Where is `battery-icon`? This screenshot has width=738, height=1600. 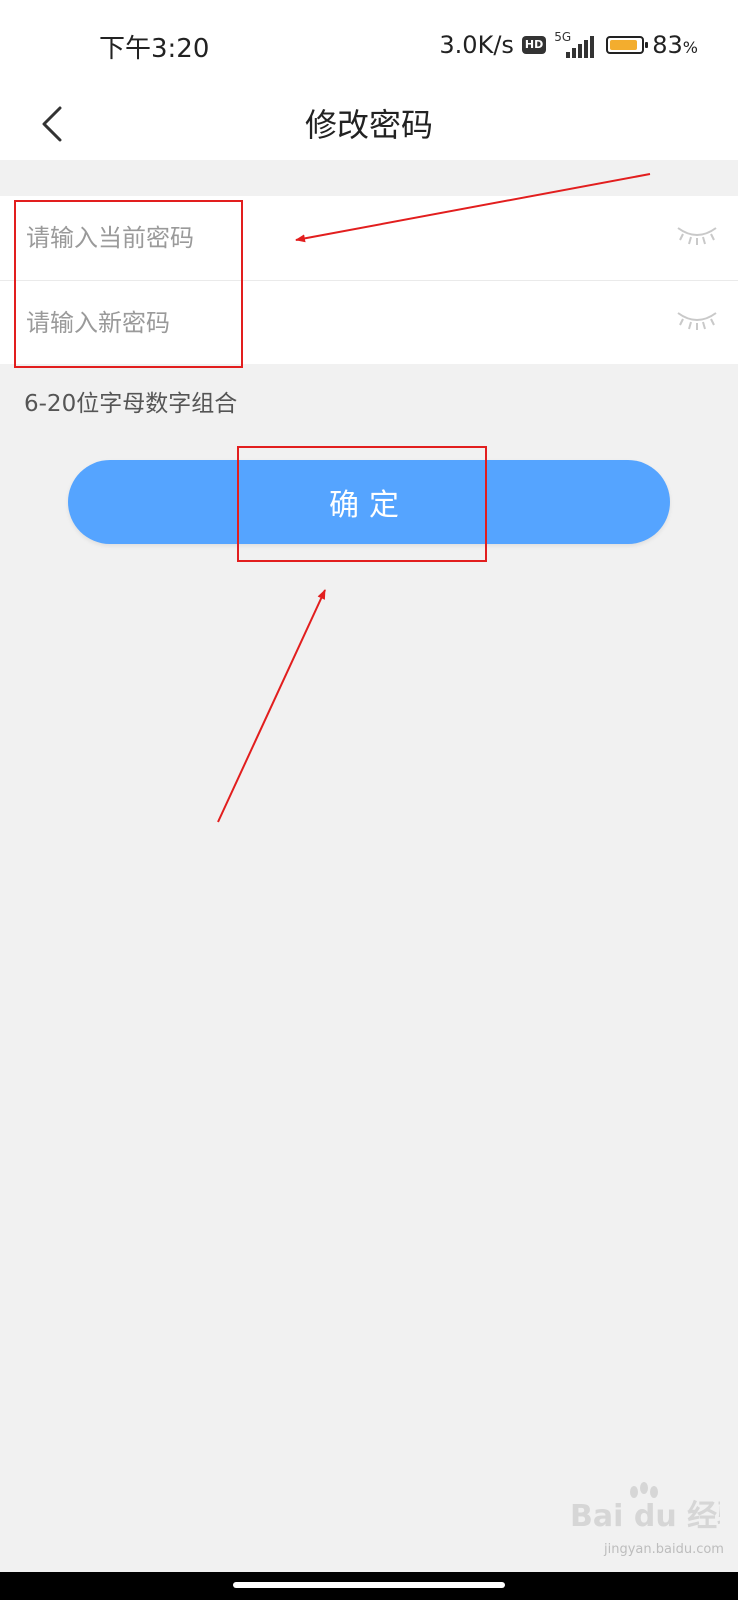 battery-icon is located at coordinates (627, 45).